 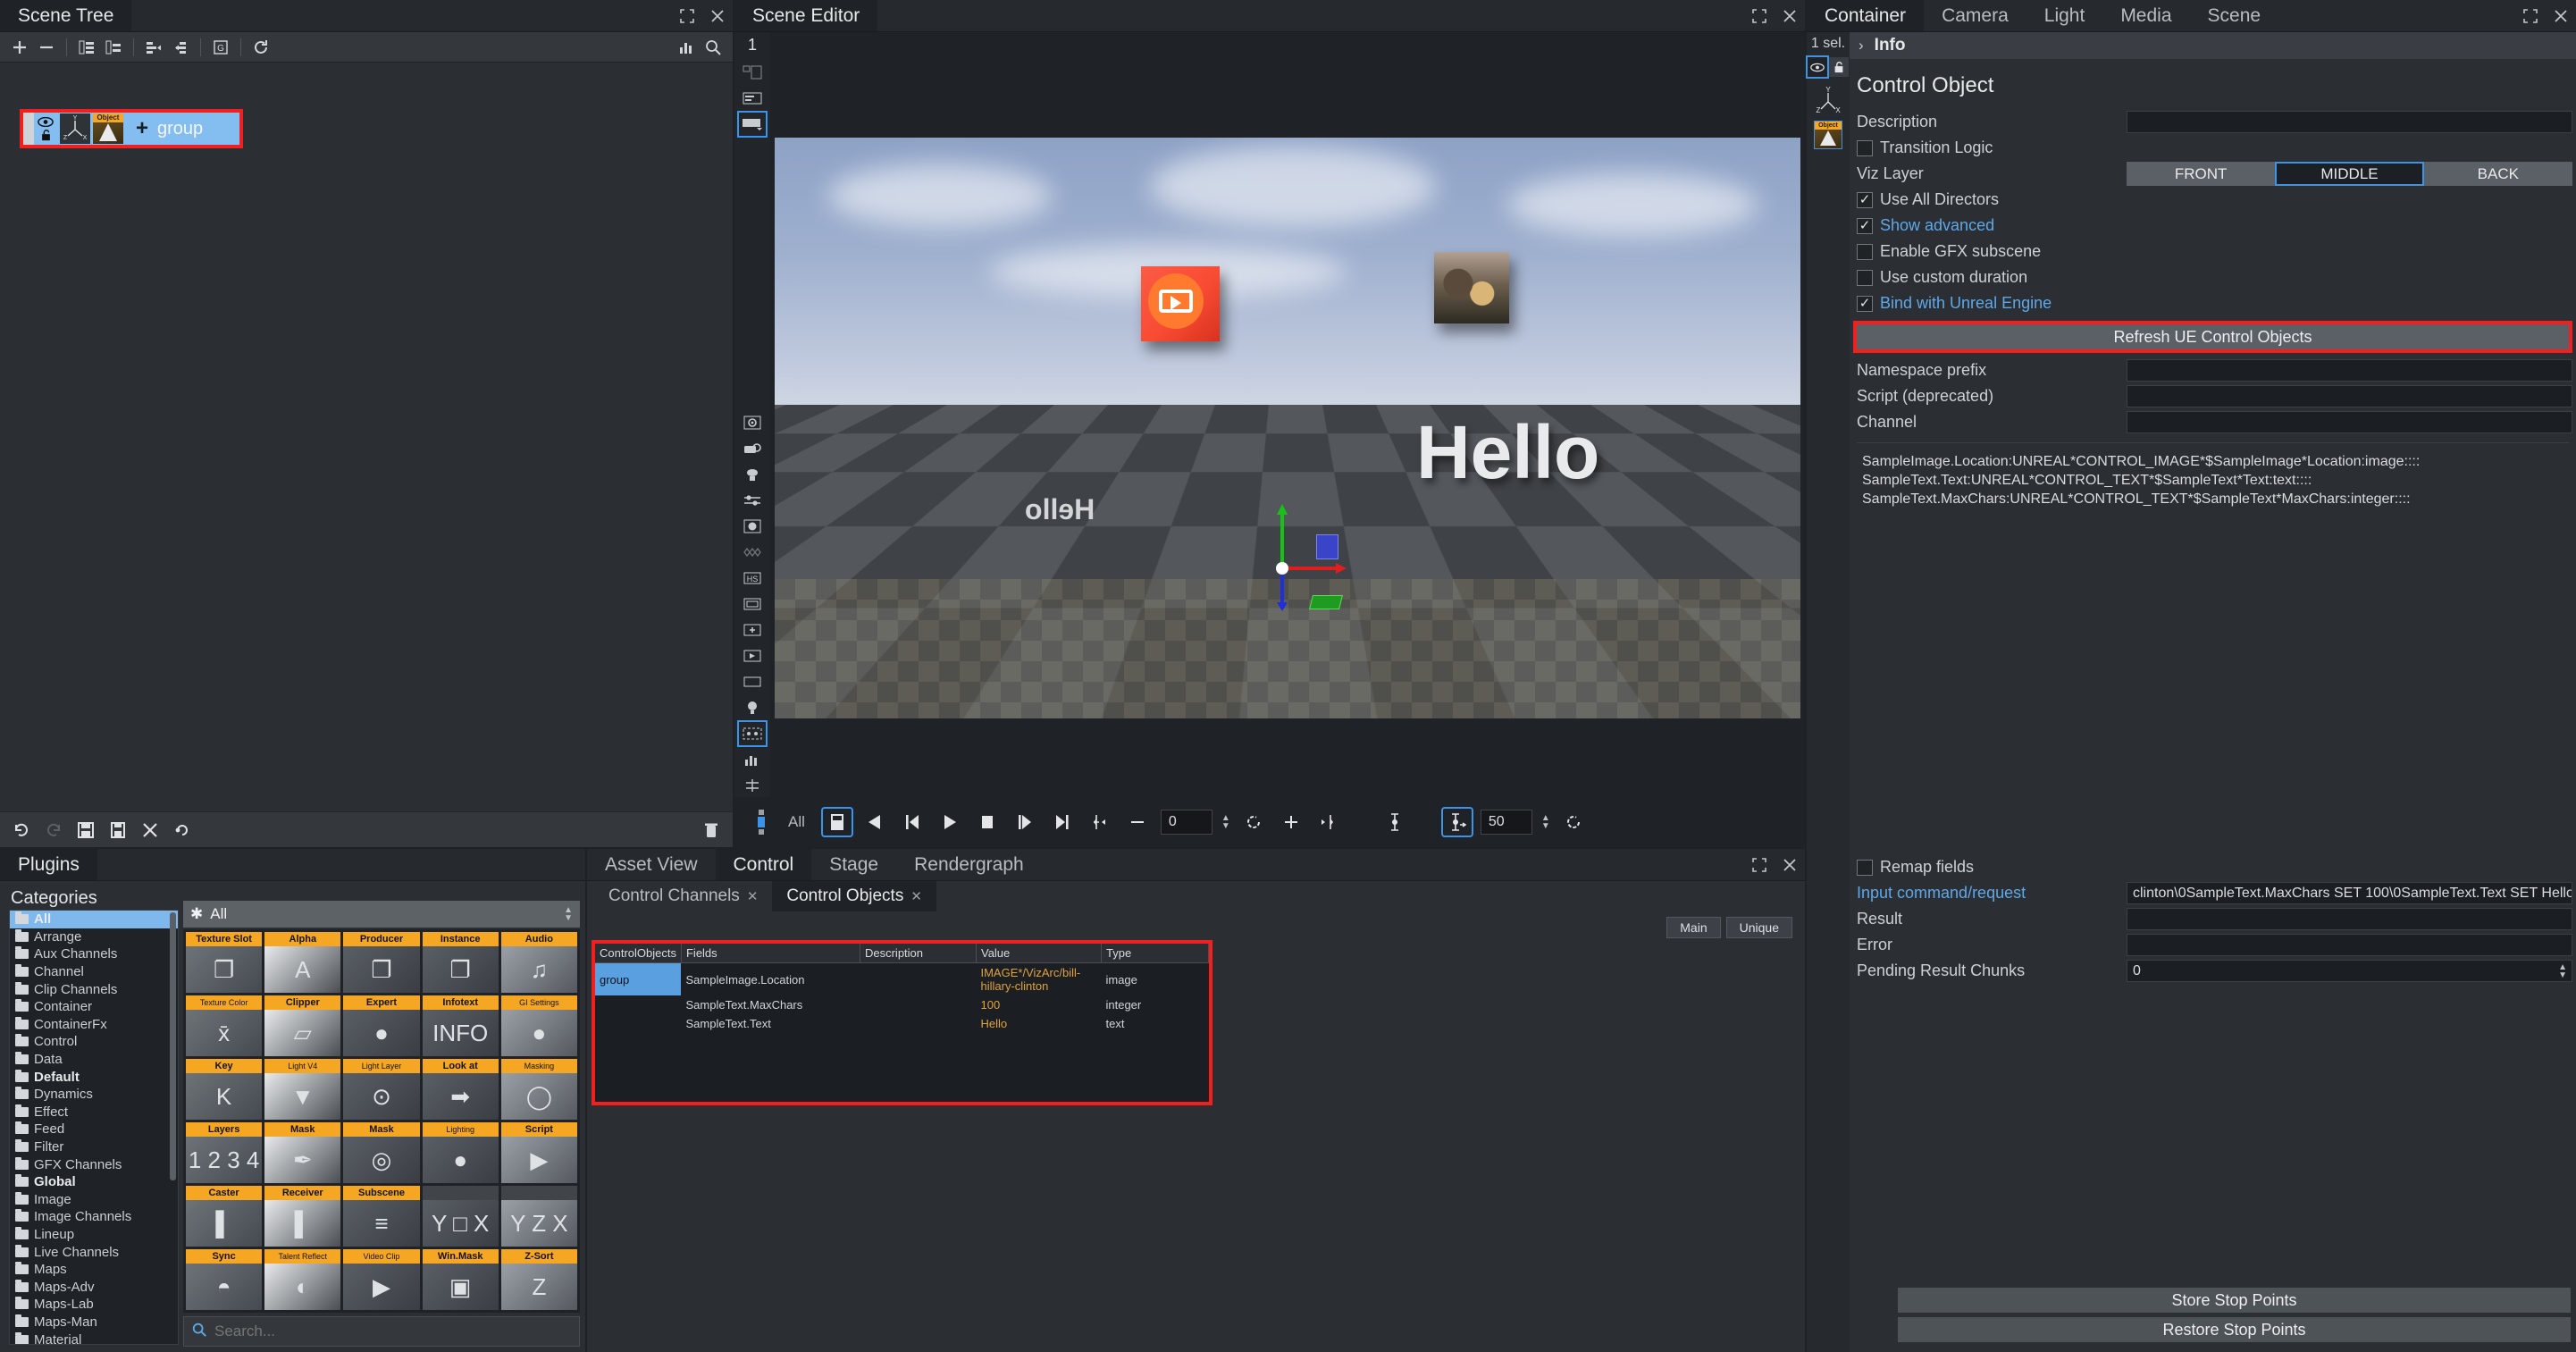 What do you see at coordinates (1457, 822) in the screenshot?
I see `key-set-icon` at bounding box center [1457, 822].